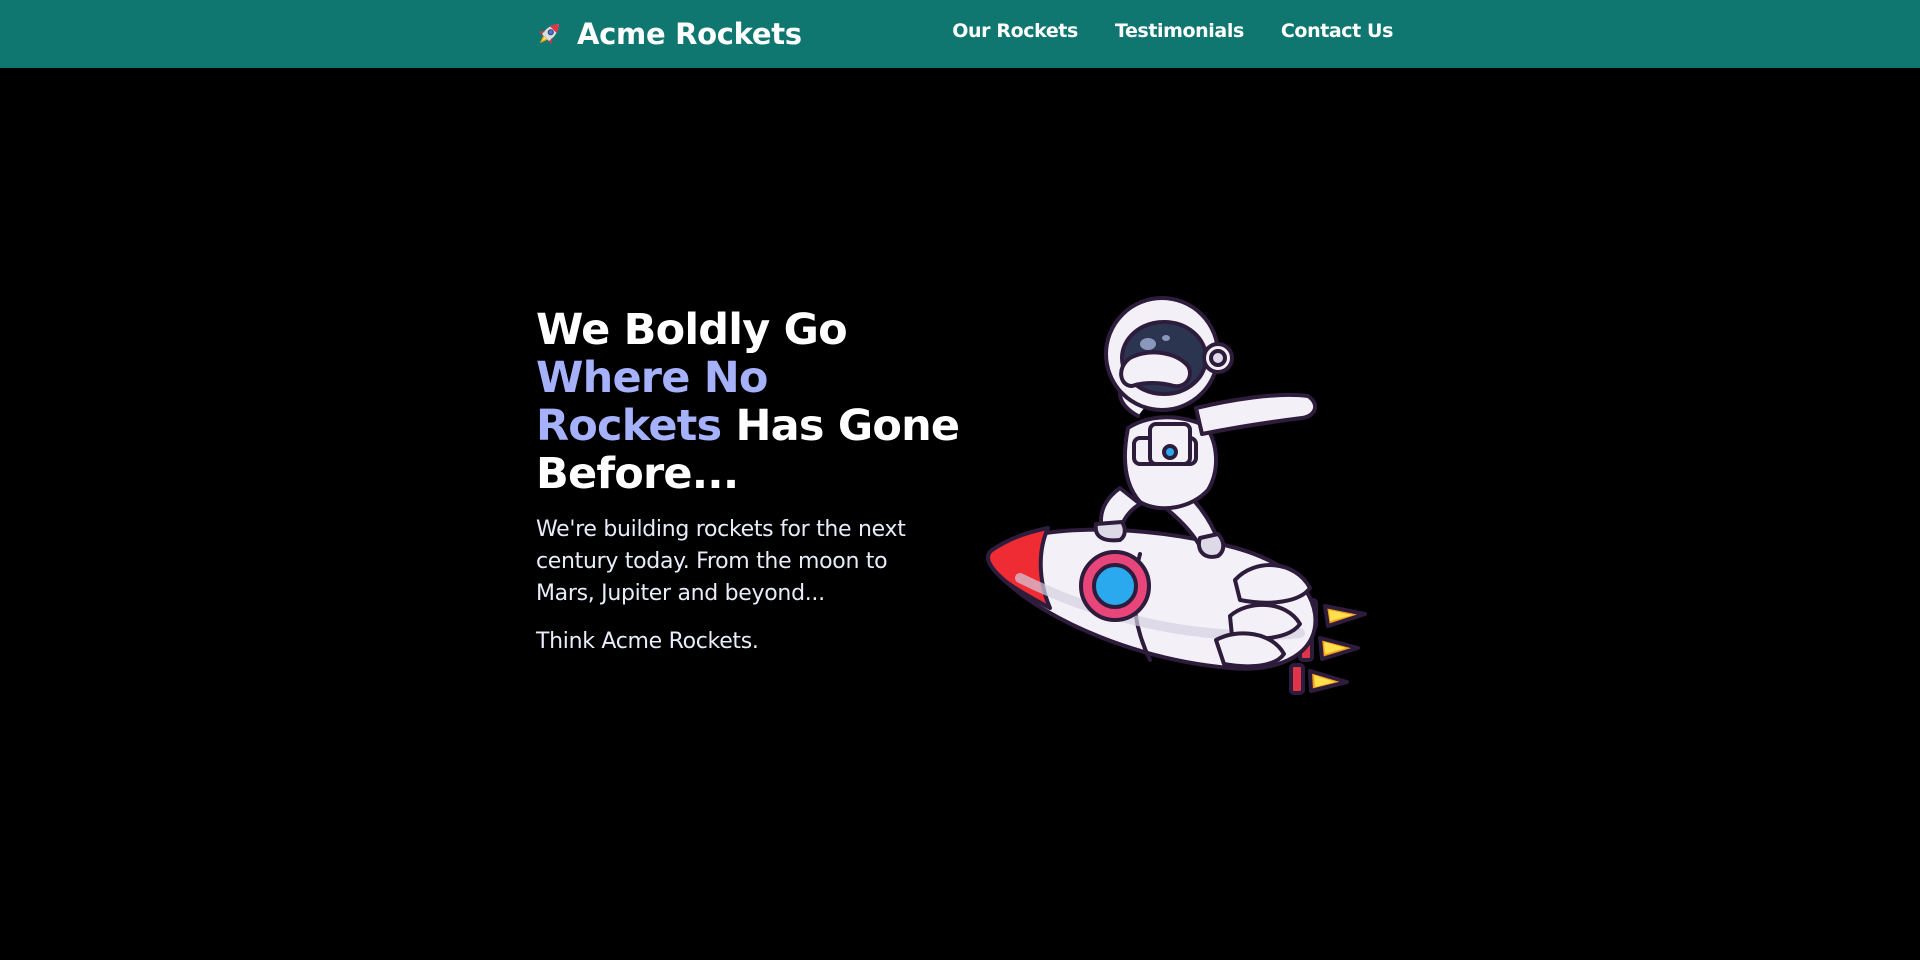  What do you see at coordinates (1015, 31) in the screenshot?
I see `nav-link-our-rockets: Our Rockets` at bounding box center [1015, 31].